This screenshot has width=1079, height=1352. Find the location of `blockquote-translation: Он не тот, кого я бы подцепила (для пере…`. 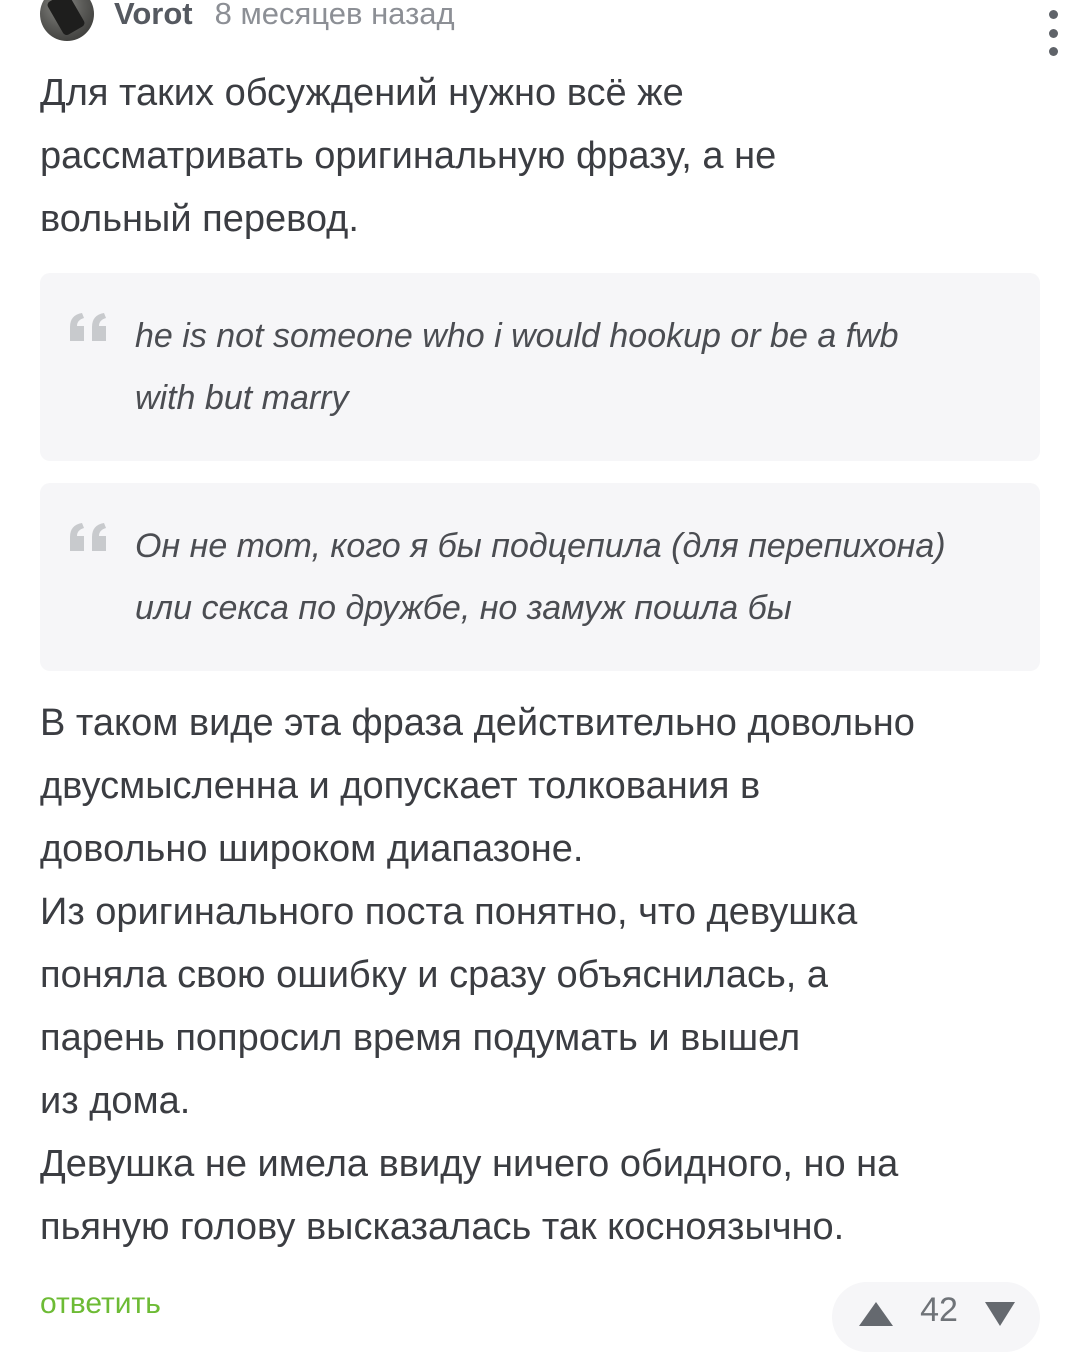

blockquote-translation: Он не тот, кого я бы подцепила (для пере… is located at coordinates (540, 577).